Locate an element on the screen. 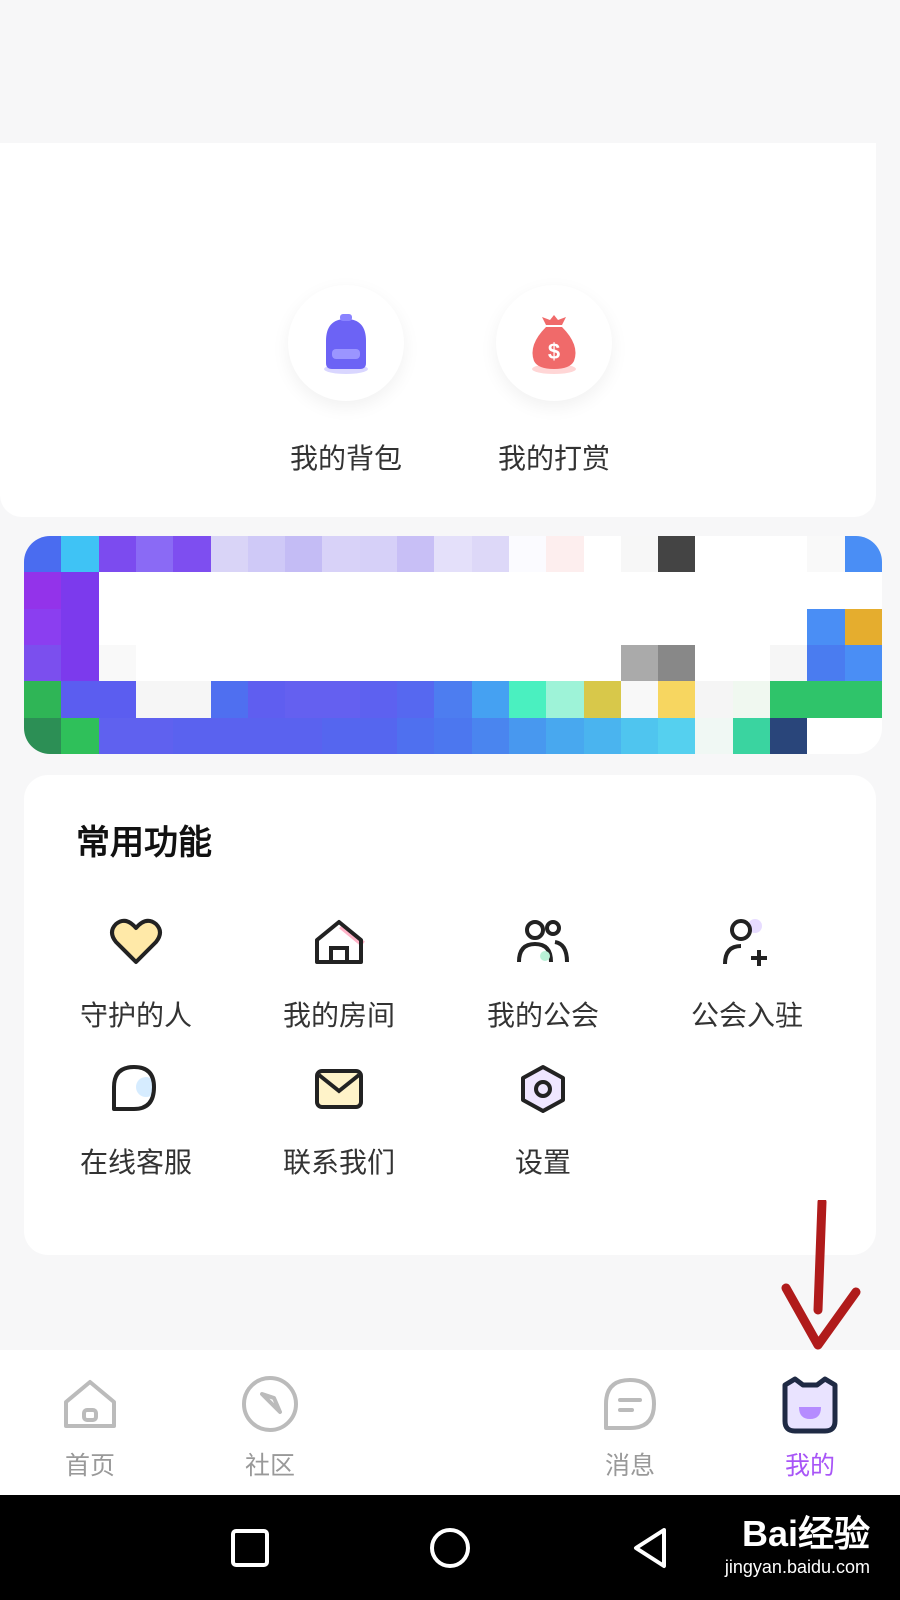 The height and width of the screenshot is (1600, 900). tab-me: 我的 is located at coordinates (810, 1427).